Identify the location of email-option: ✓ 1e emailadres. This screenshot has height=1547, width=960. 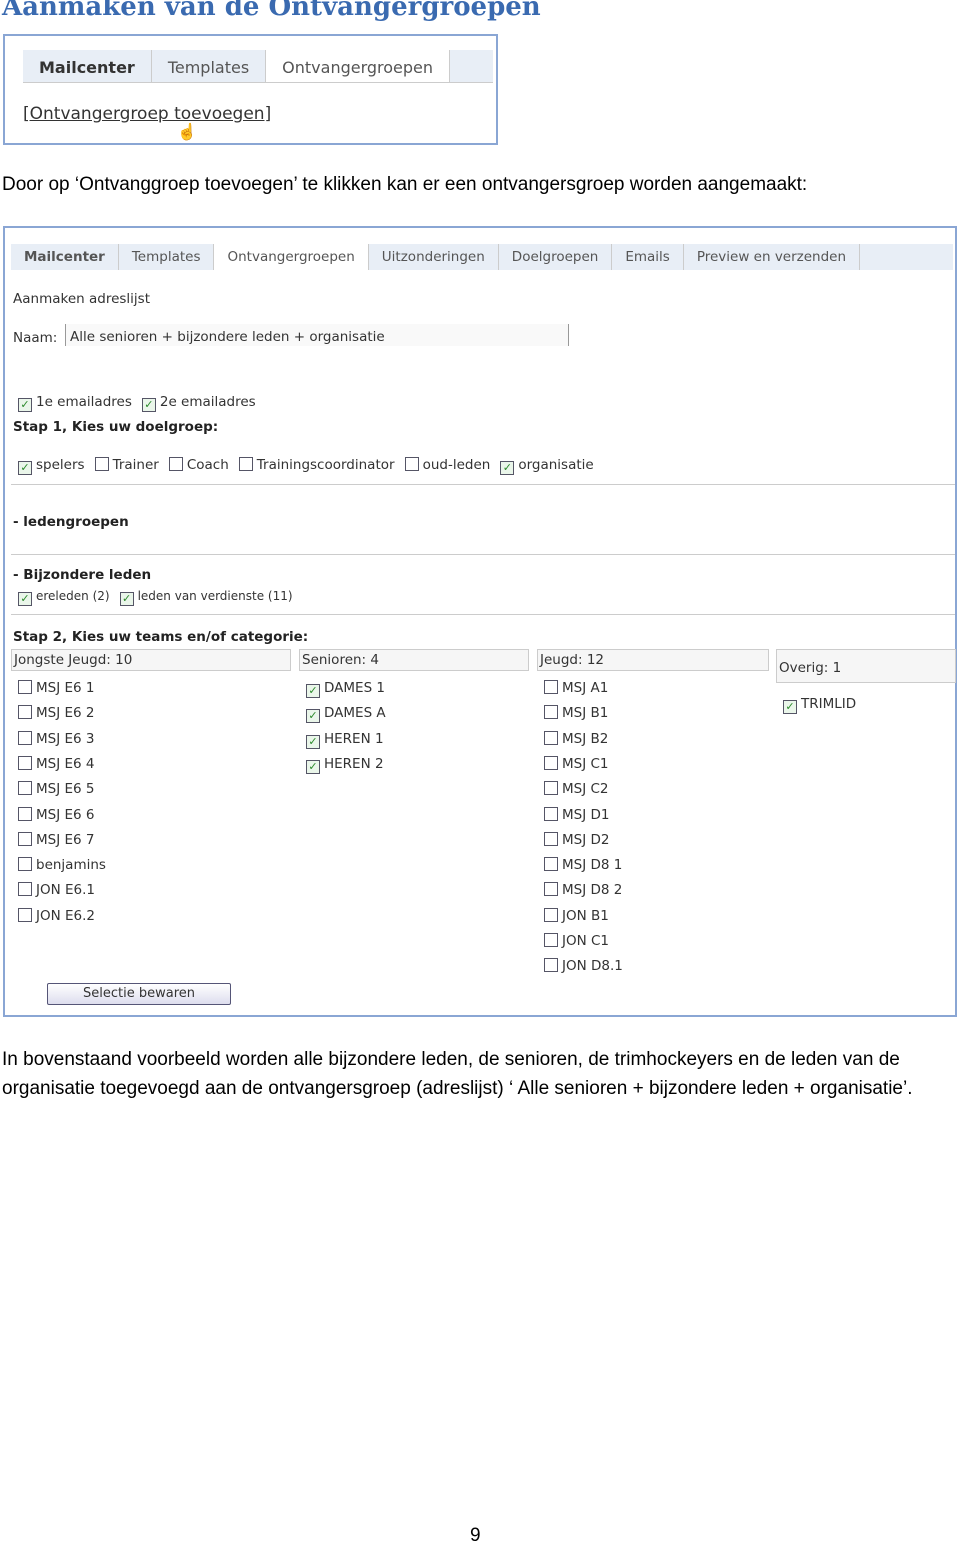
(75, 403).